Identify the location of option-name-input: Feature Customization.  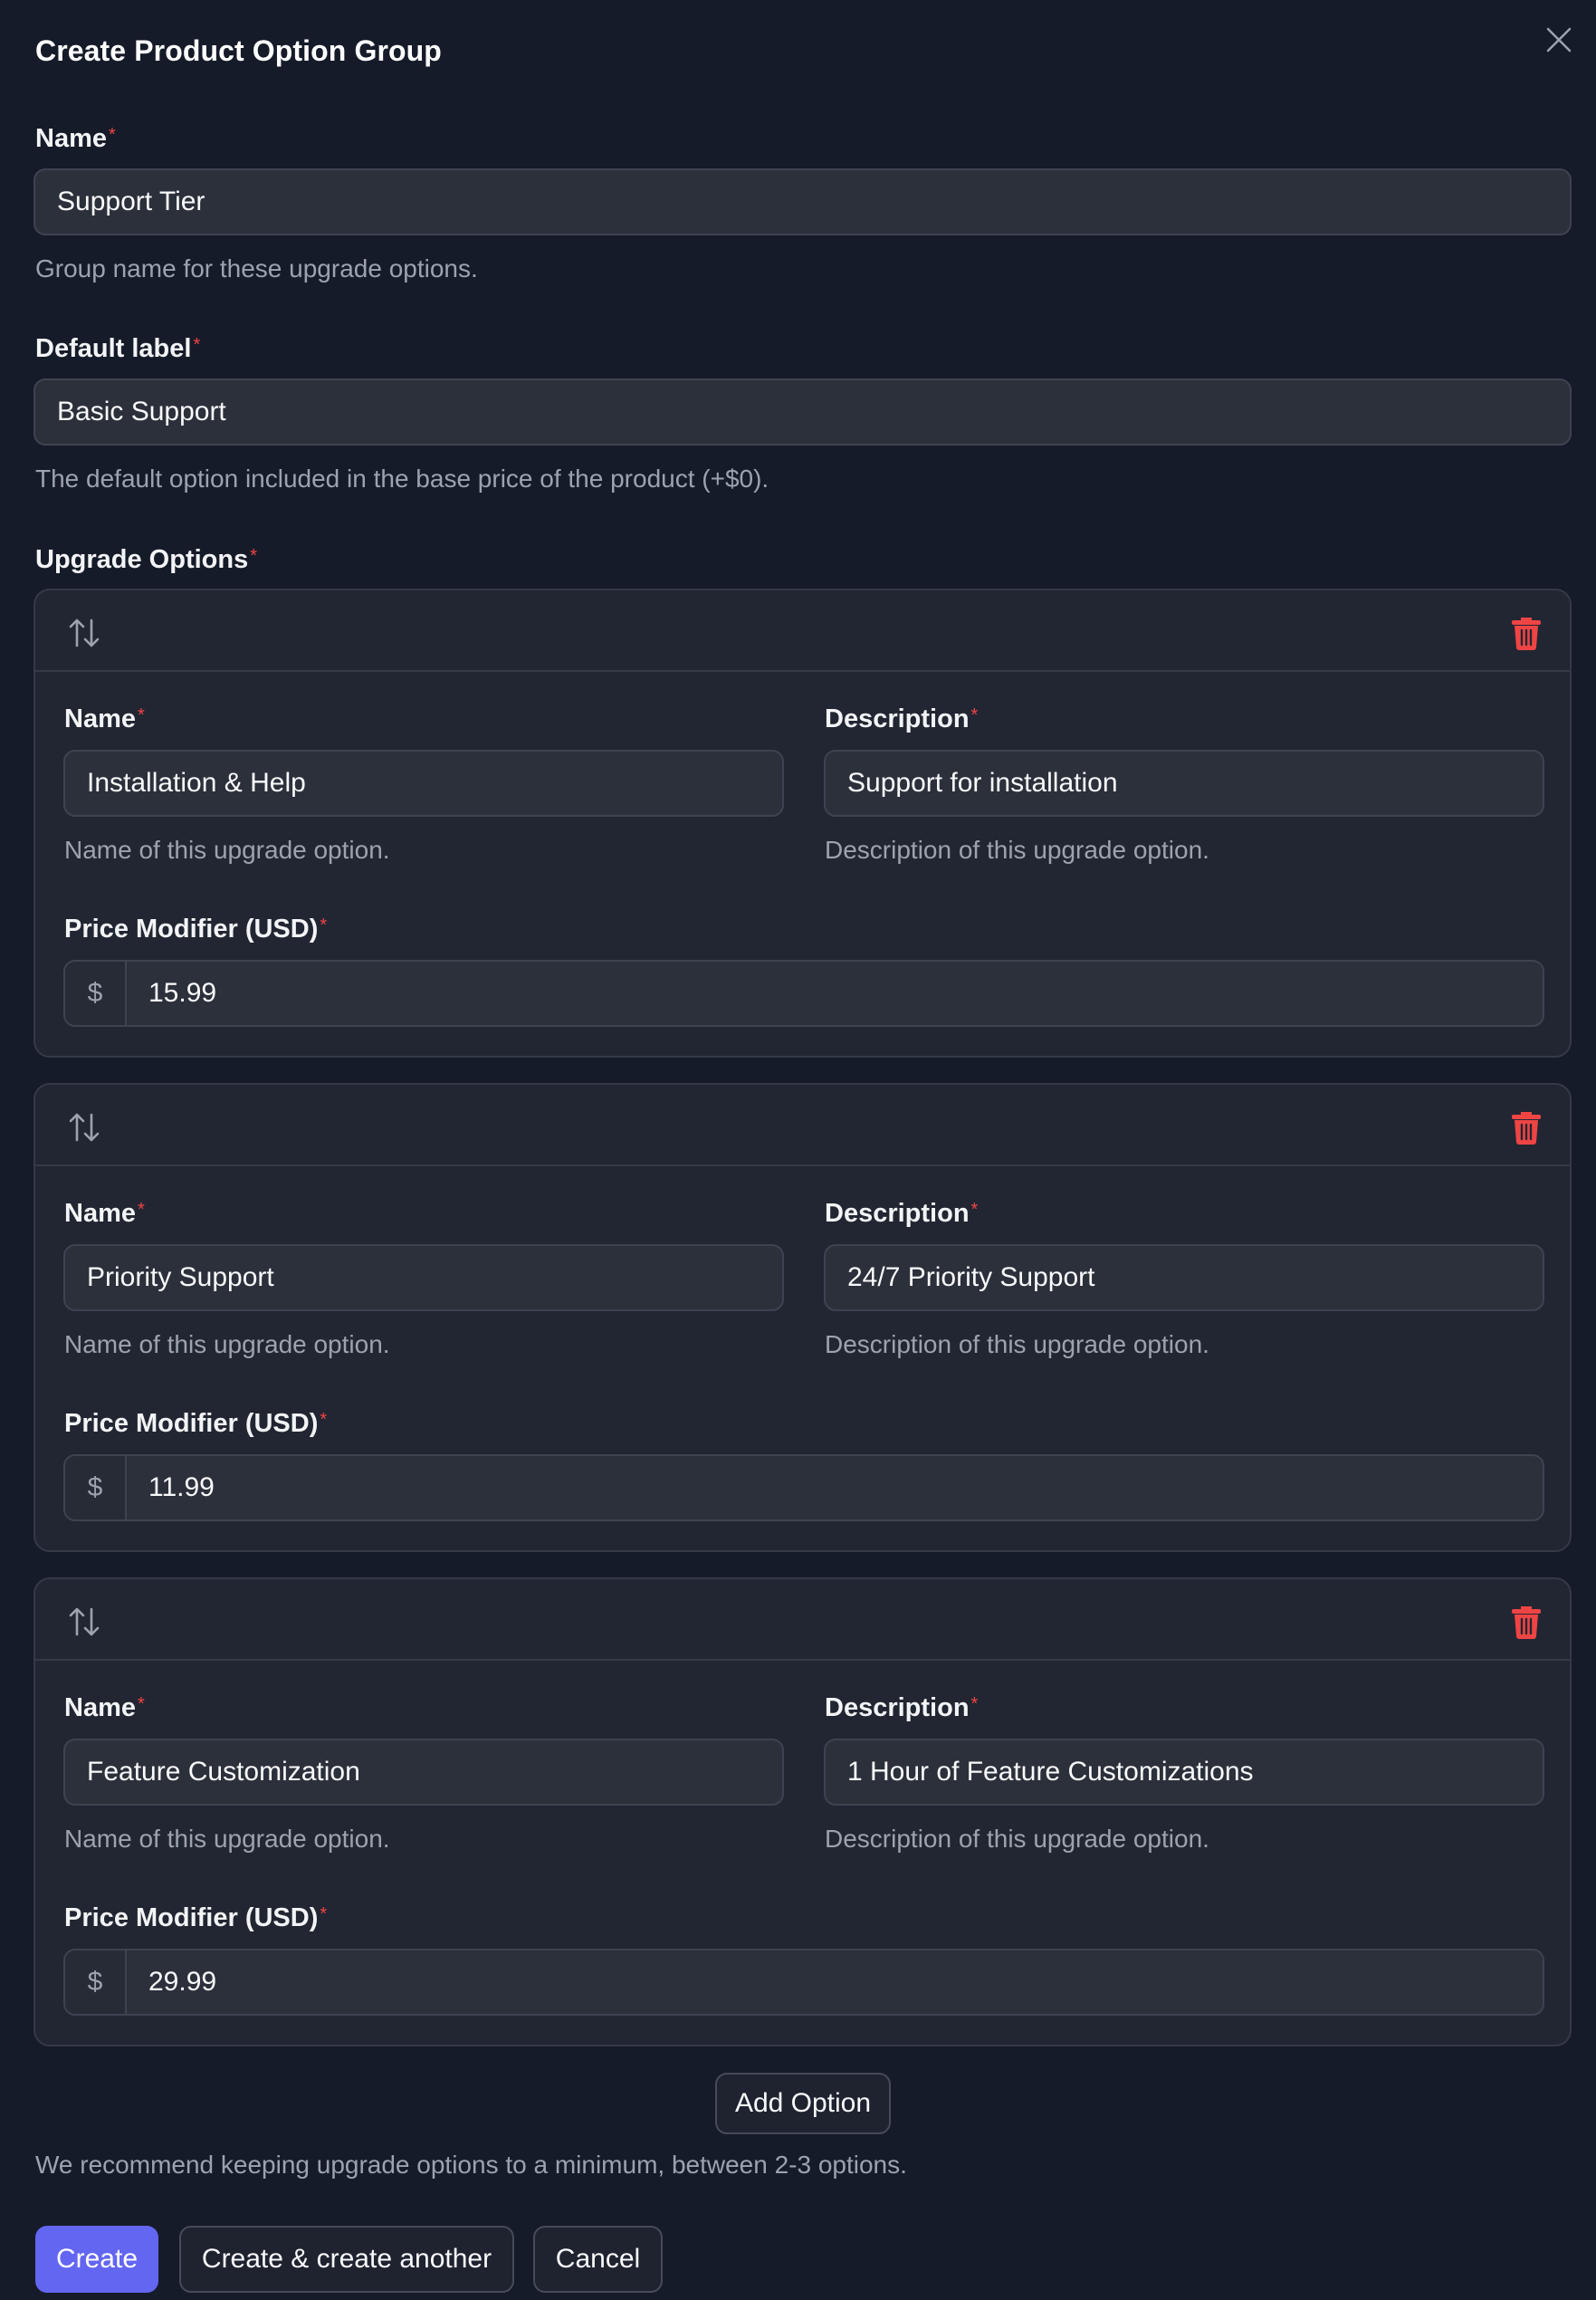
(423, 1772).